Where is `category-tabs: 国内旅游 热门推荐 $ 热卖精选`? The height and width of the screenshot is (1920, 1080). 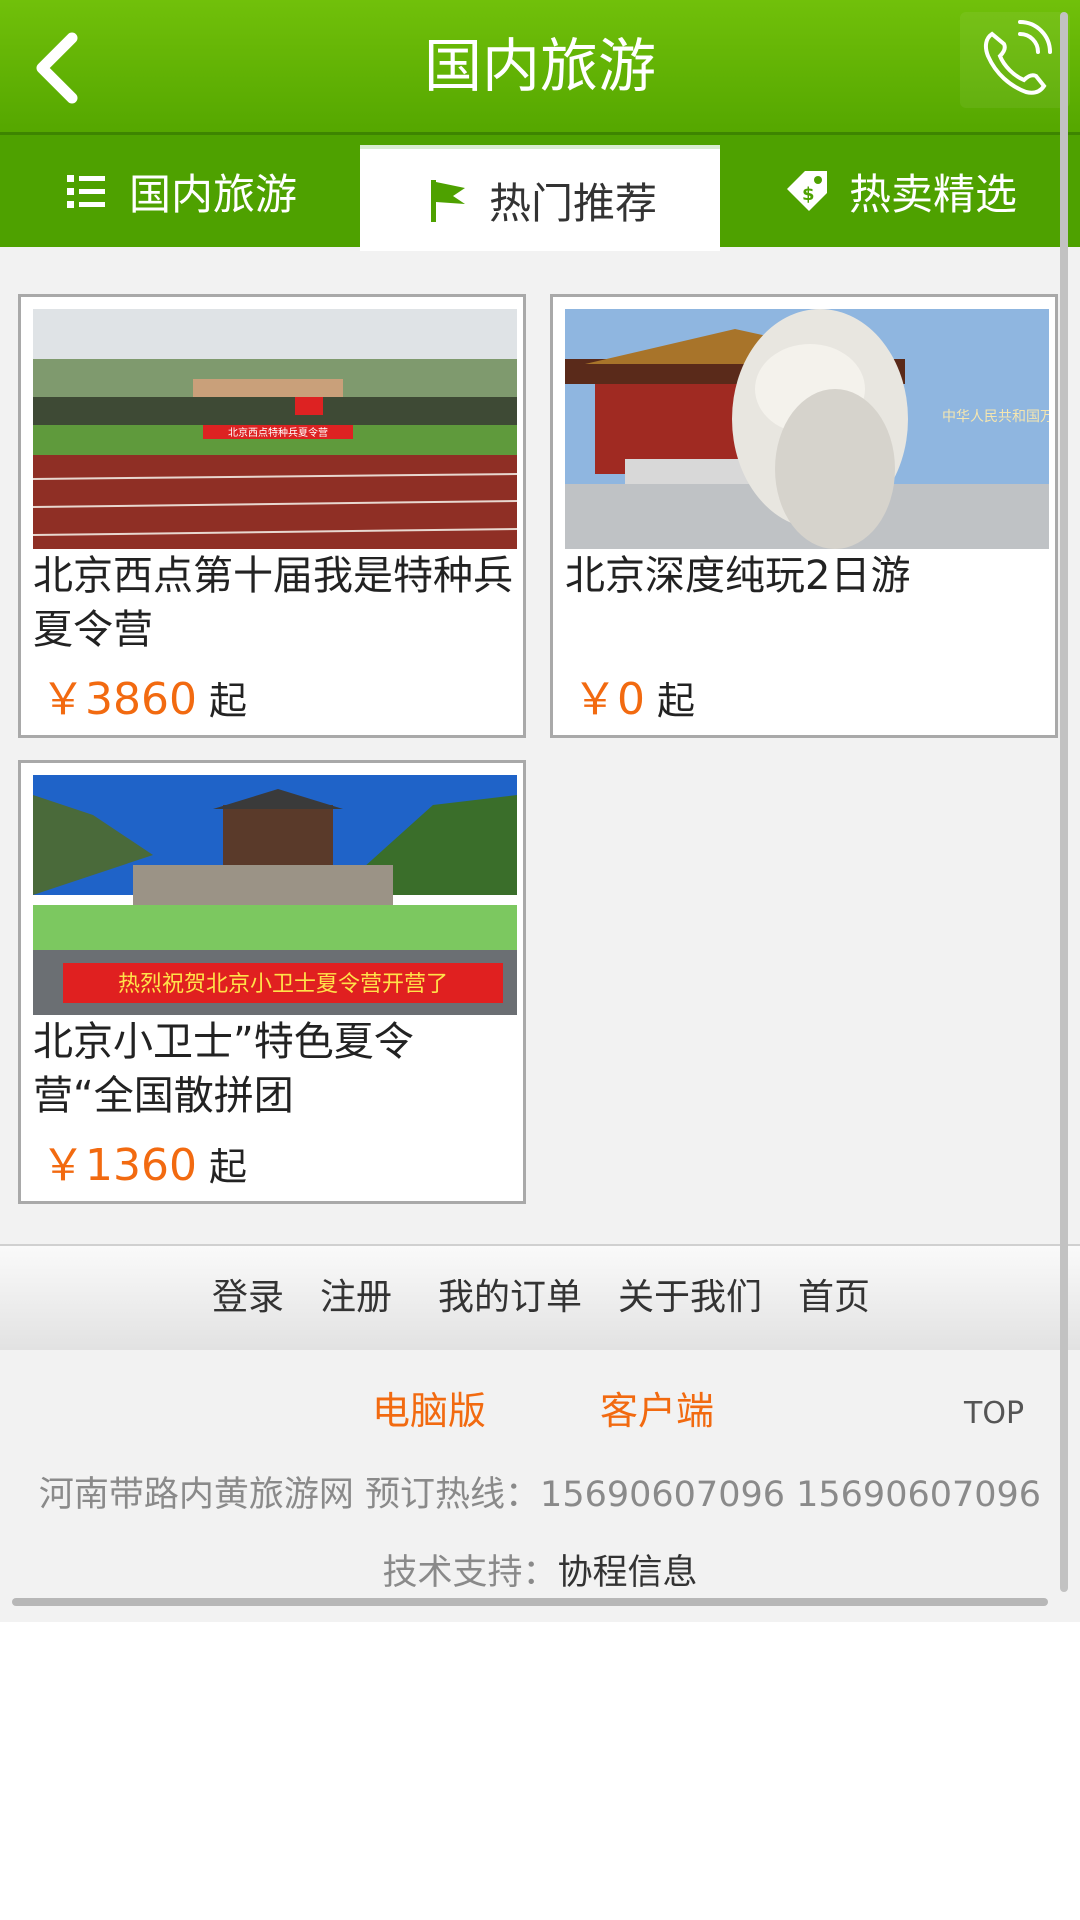 category-tabs: 国内旅游 热门推荐 $ 热卖精选 is located at coordinates (540, 193).